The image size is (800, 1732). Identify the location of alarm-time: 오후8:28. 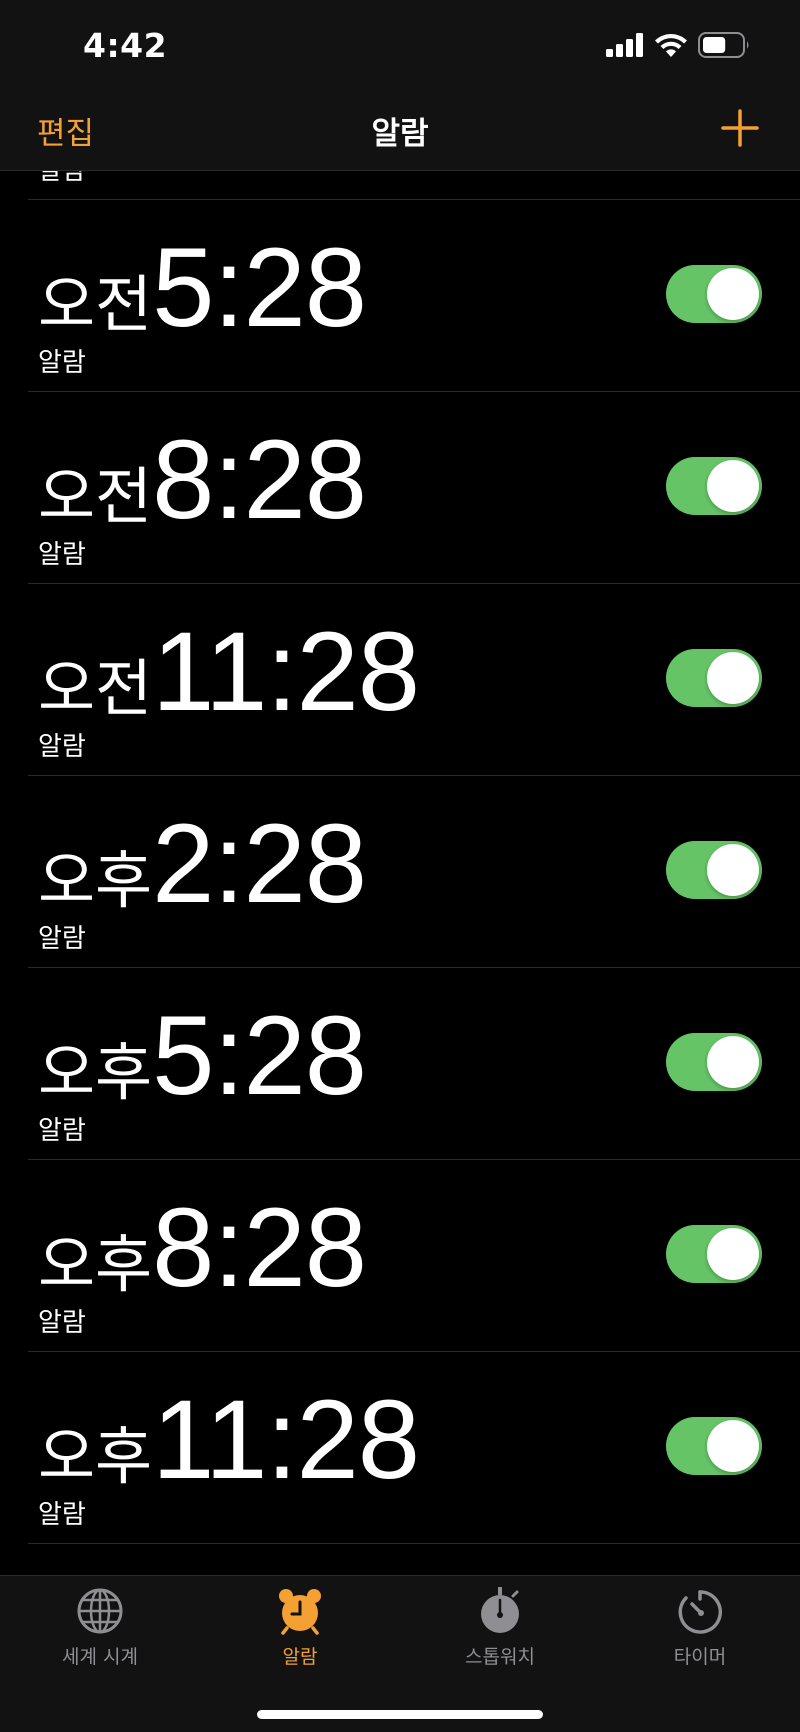
(202, 1248).